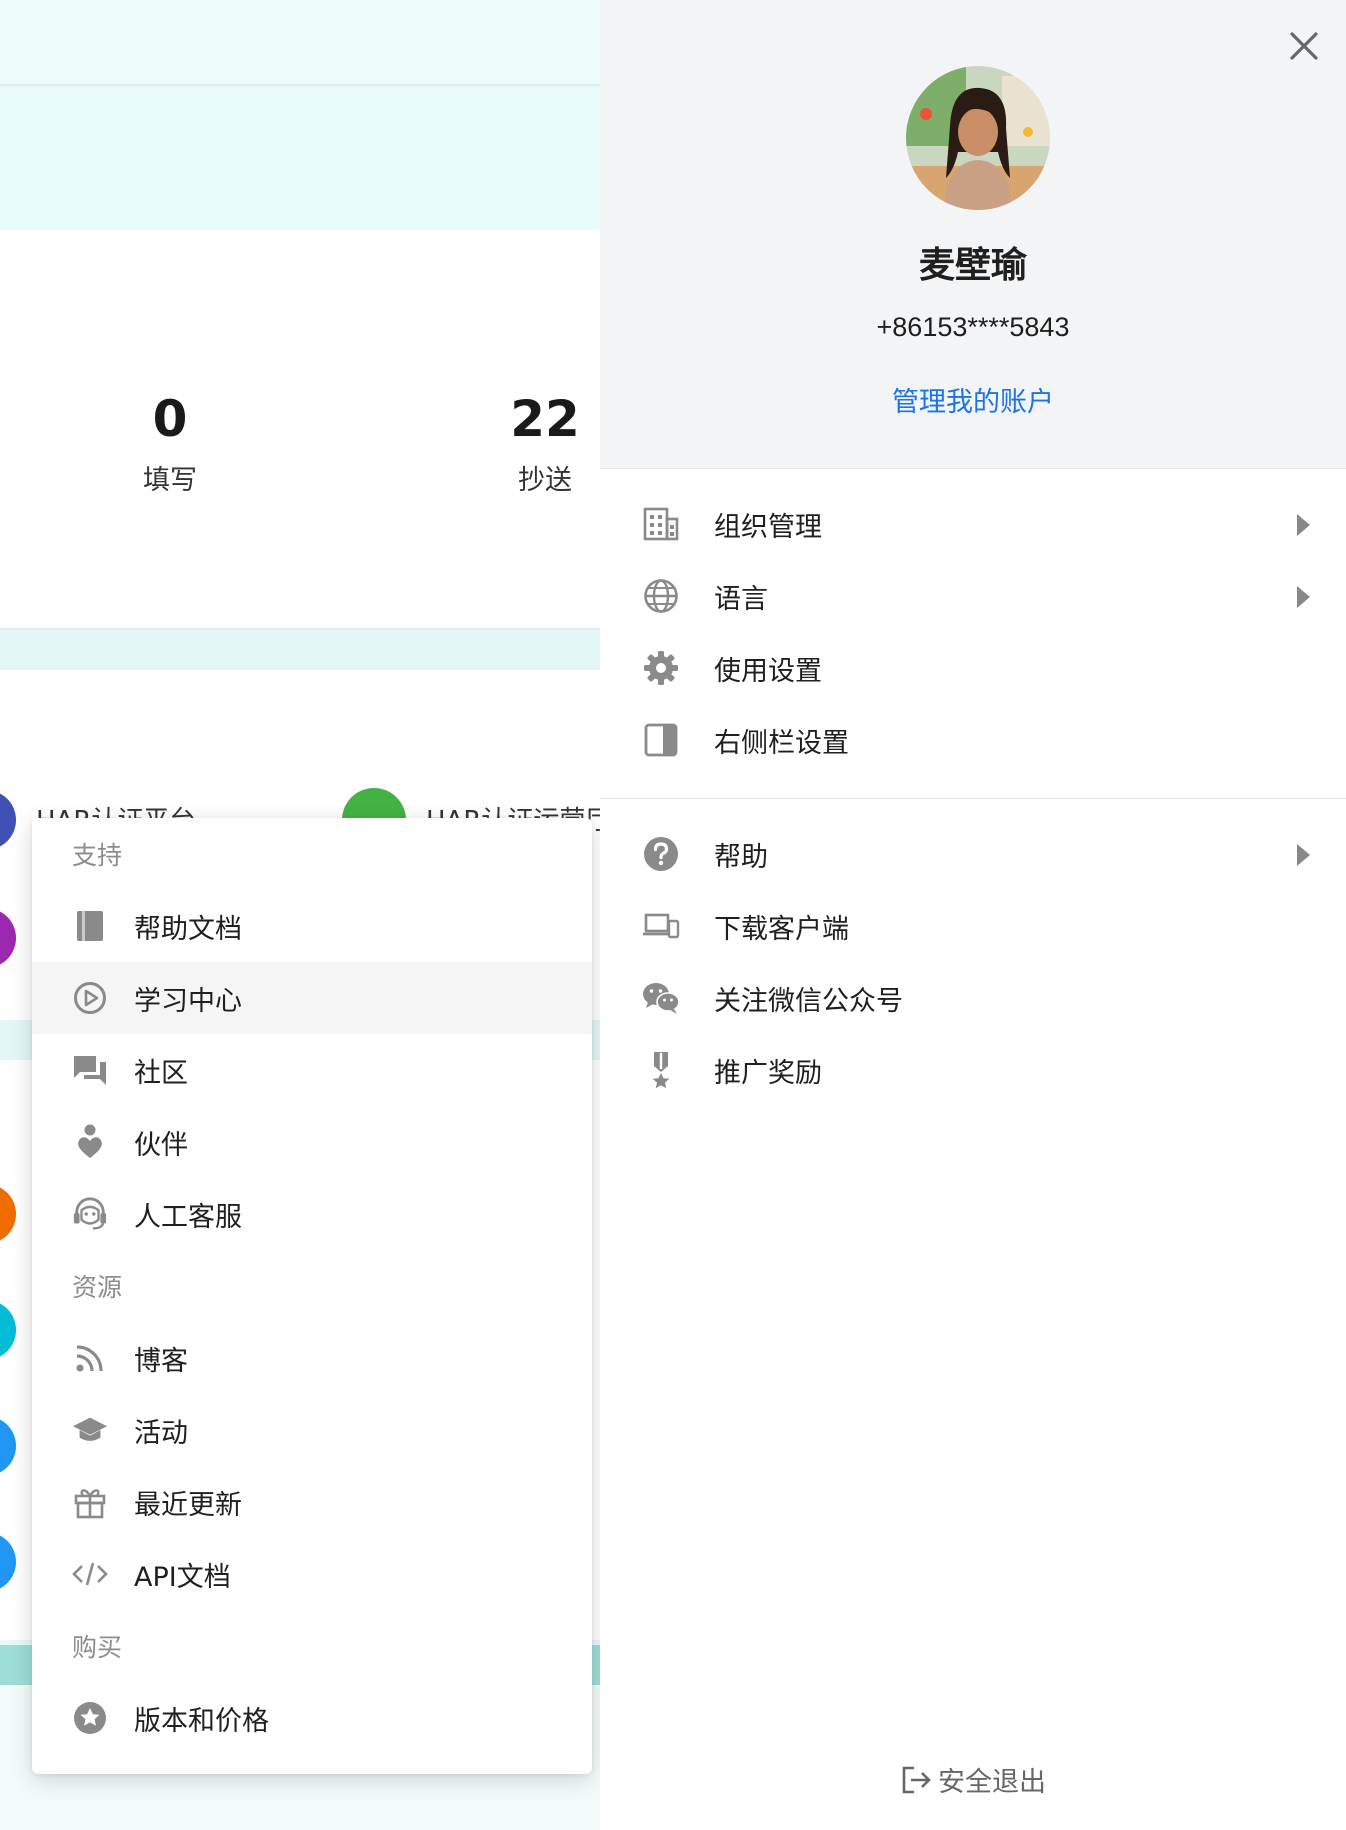 The width and height of the screenshot is (1346, 1830). Describe the element at coordinates (973, 798) in the screenshot. I see `menu-divider` at that location.